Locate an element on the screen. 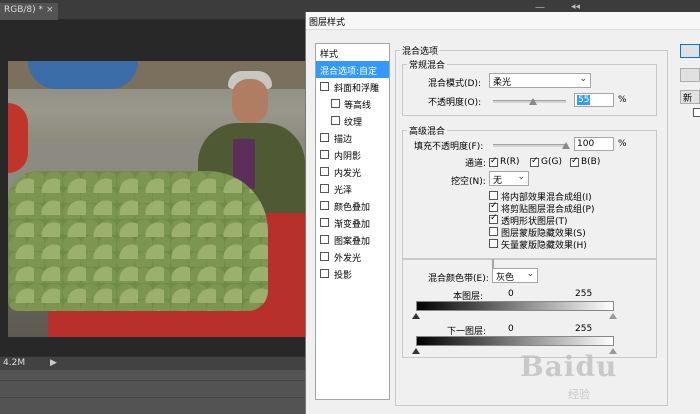  collapse-panels-icon: ◂◂ is located at coordinates (575, 7).